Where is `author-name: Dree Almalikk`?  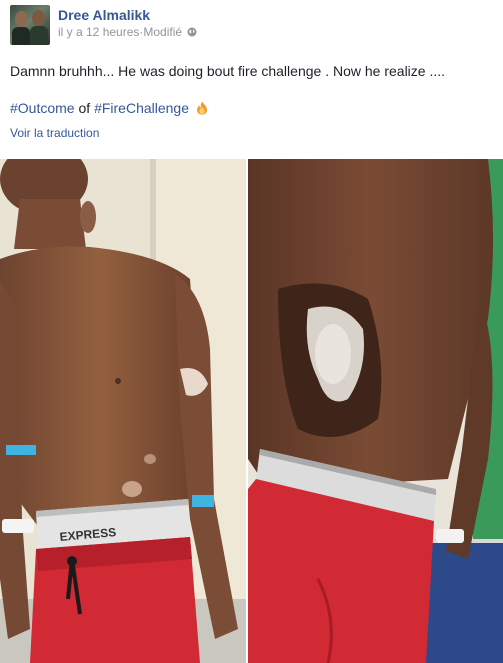
author-name: Dree Almalikk is located at coordinates (127, 15).